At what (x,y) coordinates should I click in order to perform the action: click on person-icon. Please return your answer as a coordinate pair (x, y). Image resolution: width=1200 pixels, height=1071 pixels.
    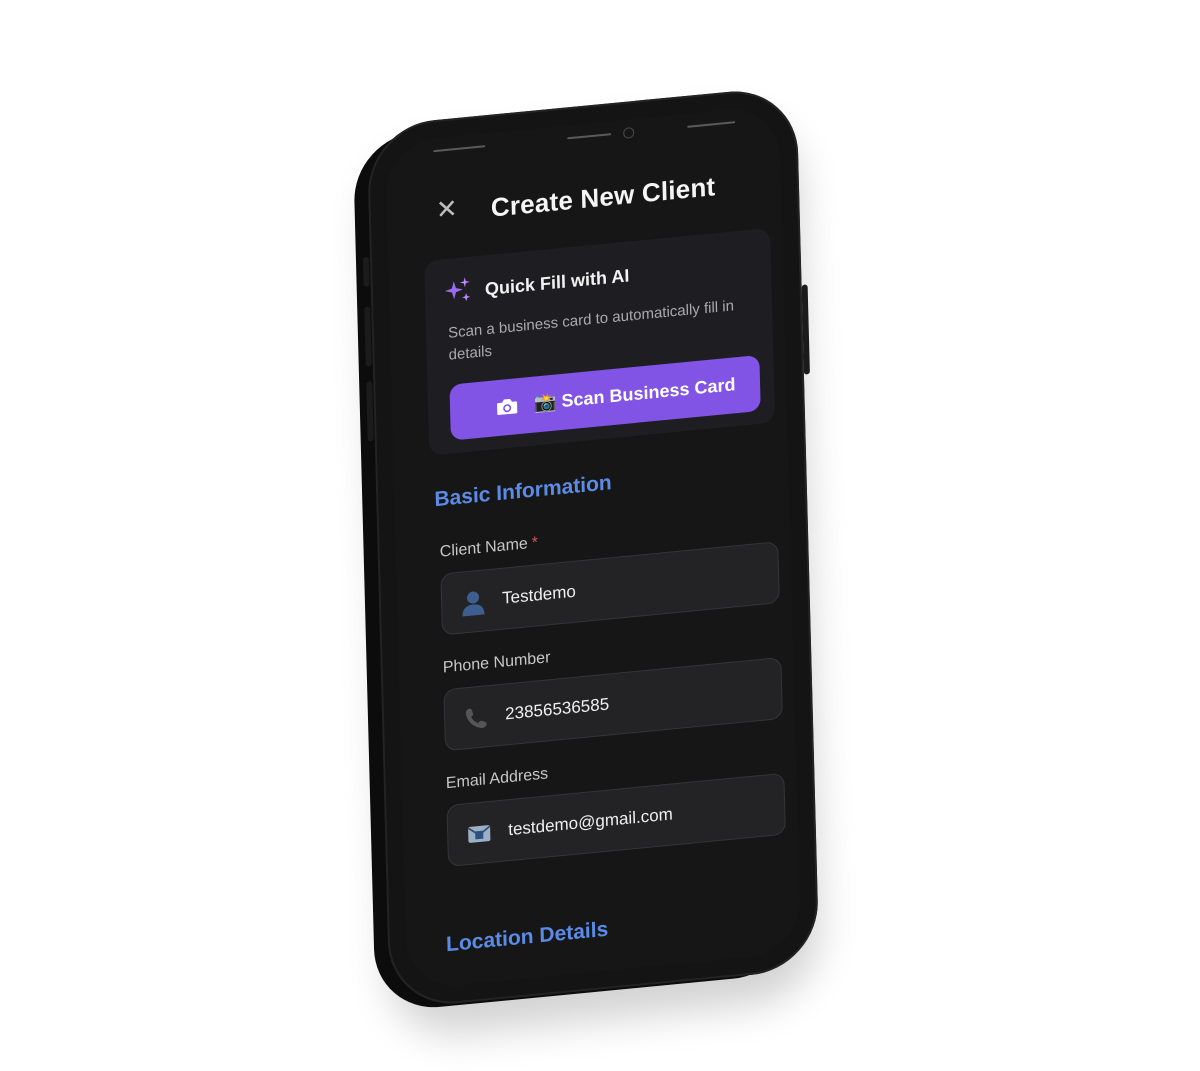
    Looking at the image, I should click on (473, 604).